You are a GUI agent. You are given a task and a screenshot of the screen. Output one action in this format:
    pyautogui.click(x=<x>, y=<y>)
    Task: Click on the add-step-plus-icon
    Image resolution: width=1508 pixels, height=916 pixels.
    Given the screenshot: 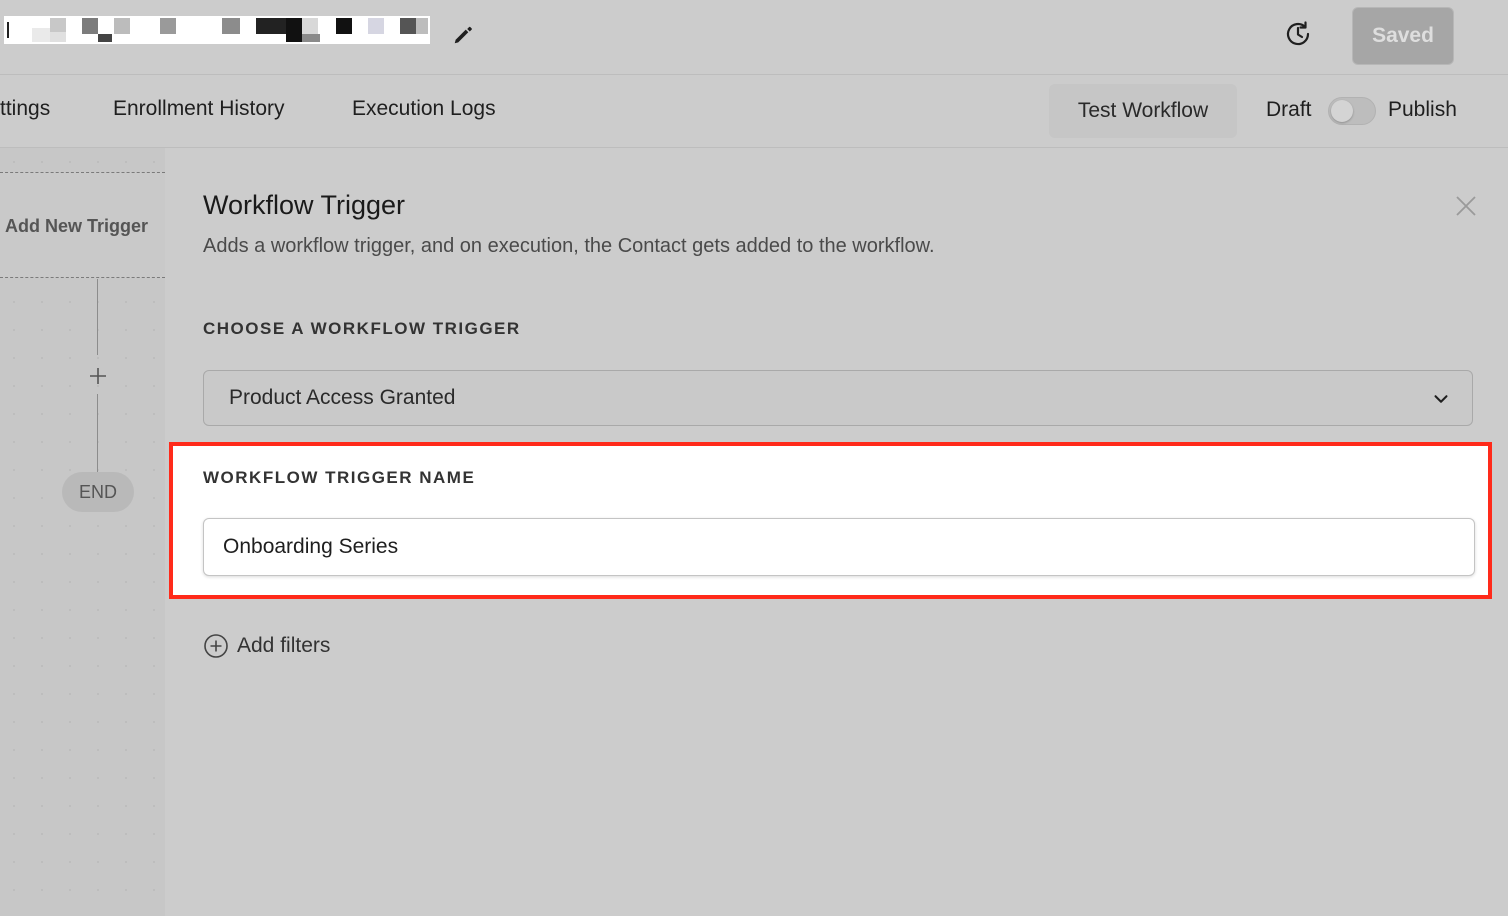 What is the action you would take?
    pyautogui.click(x=98, y=376)
    